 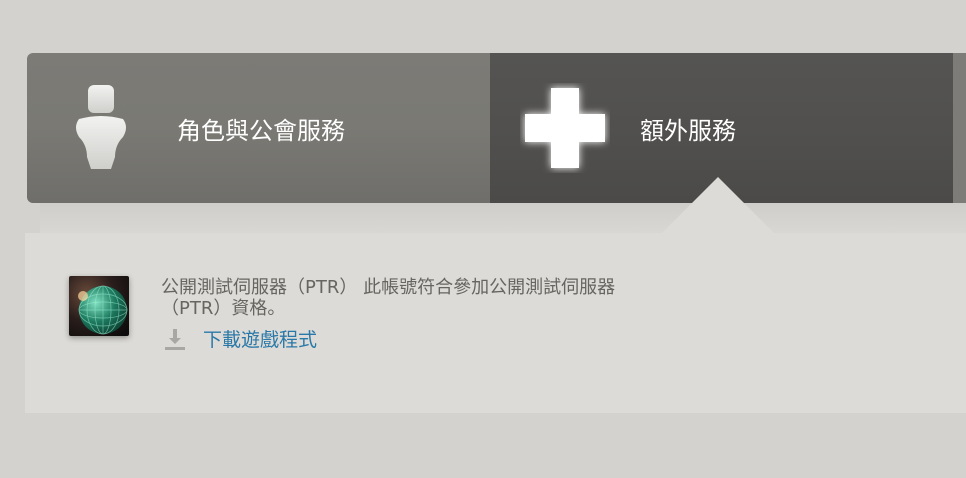 What do you see at coordinates (565, 128) in the screenshot?
I see `plus-icon` at bounding box center [565, 128].